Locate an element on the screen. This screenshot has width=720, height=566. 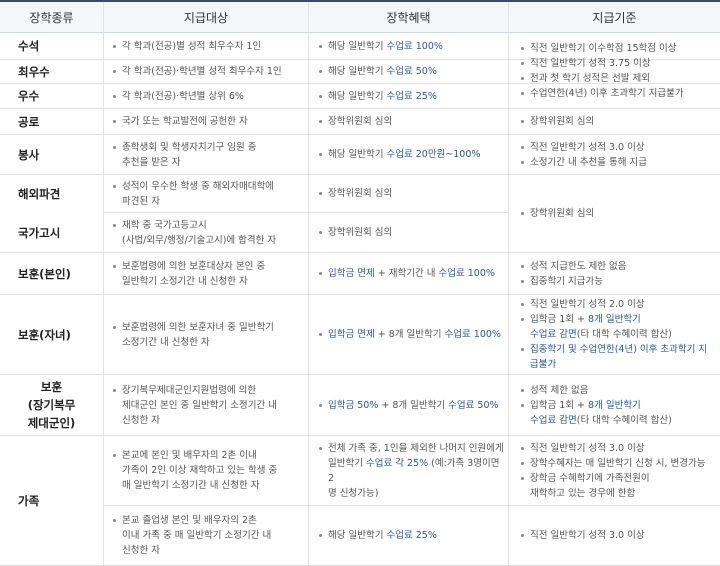
row-benefit-top: 해당 일반학기 수업료 100% is located at coordinates (411, 46).